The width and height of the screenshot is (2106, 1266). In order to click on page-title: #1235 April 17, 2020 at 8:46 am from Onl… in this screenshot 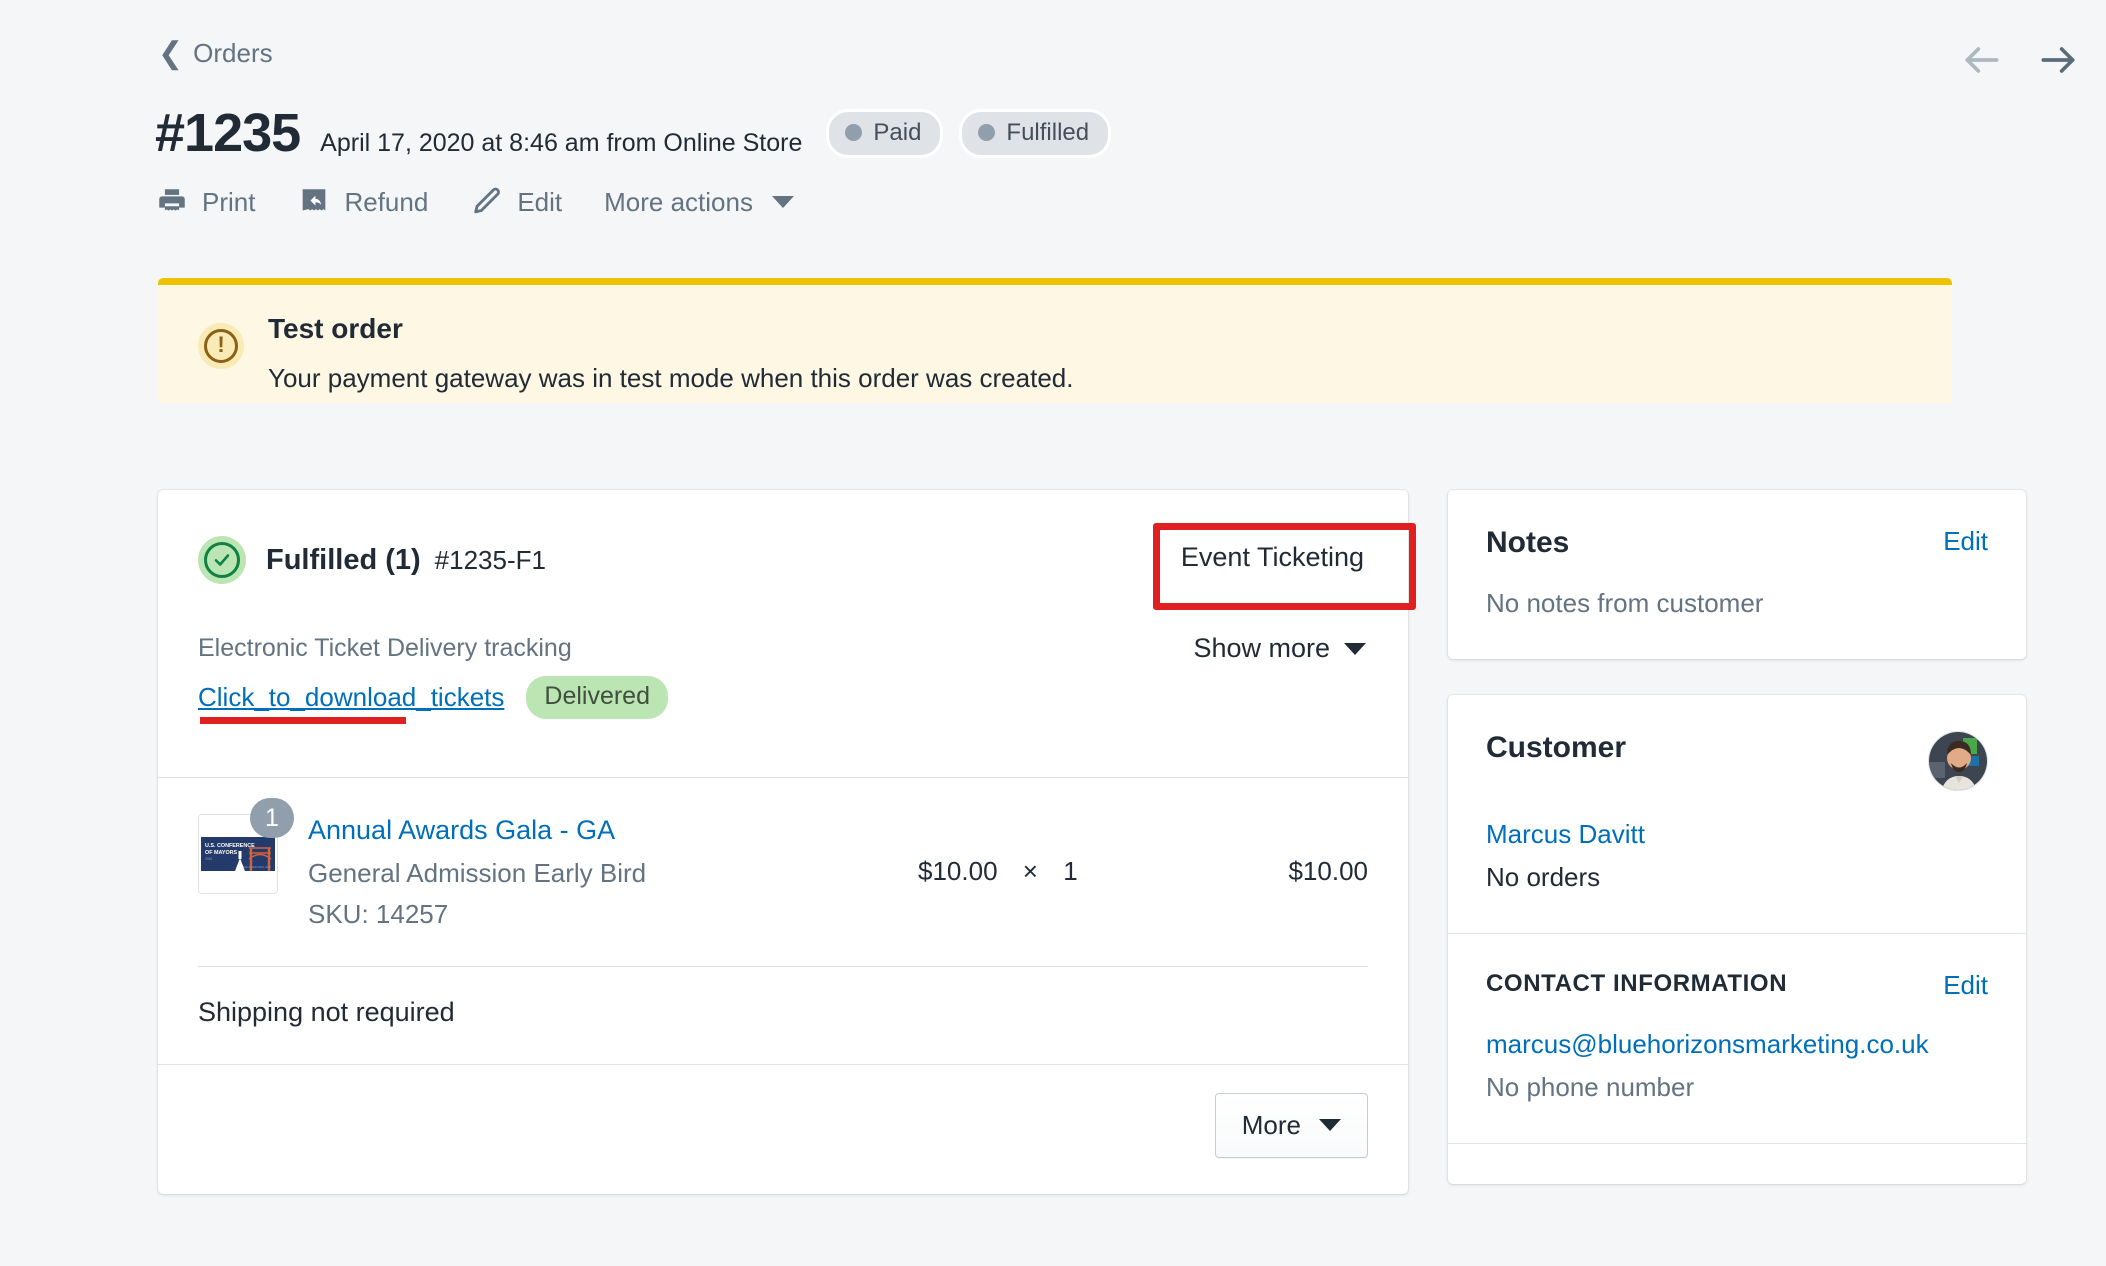, I will do `click(633, 133)`.